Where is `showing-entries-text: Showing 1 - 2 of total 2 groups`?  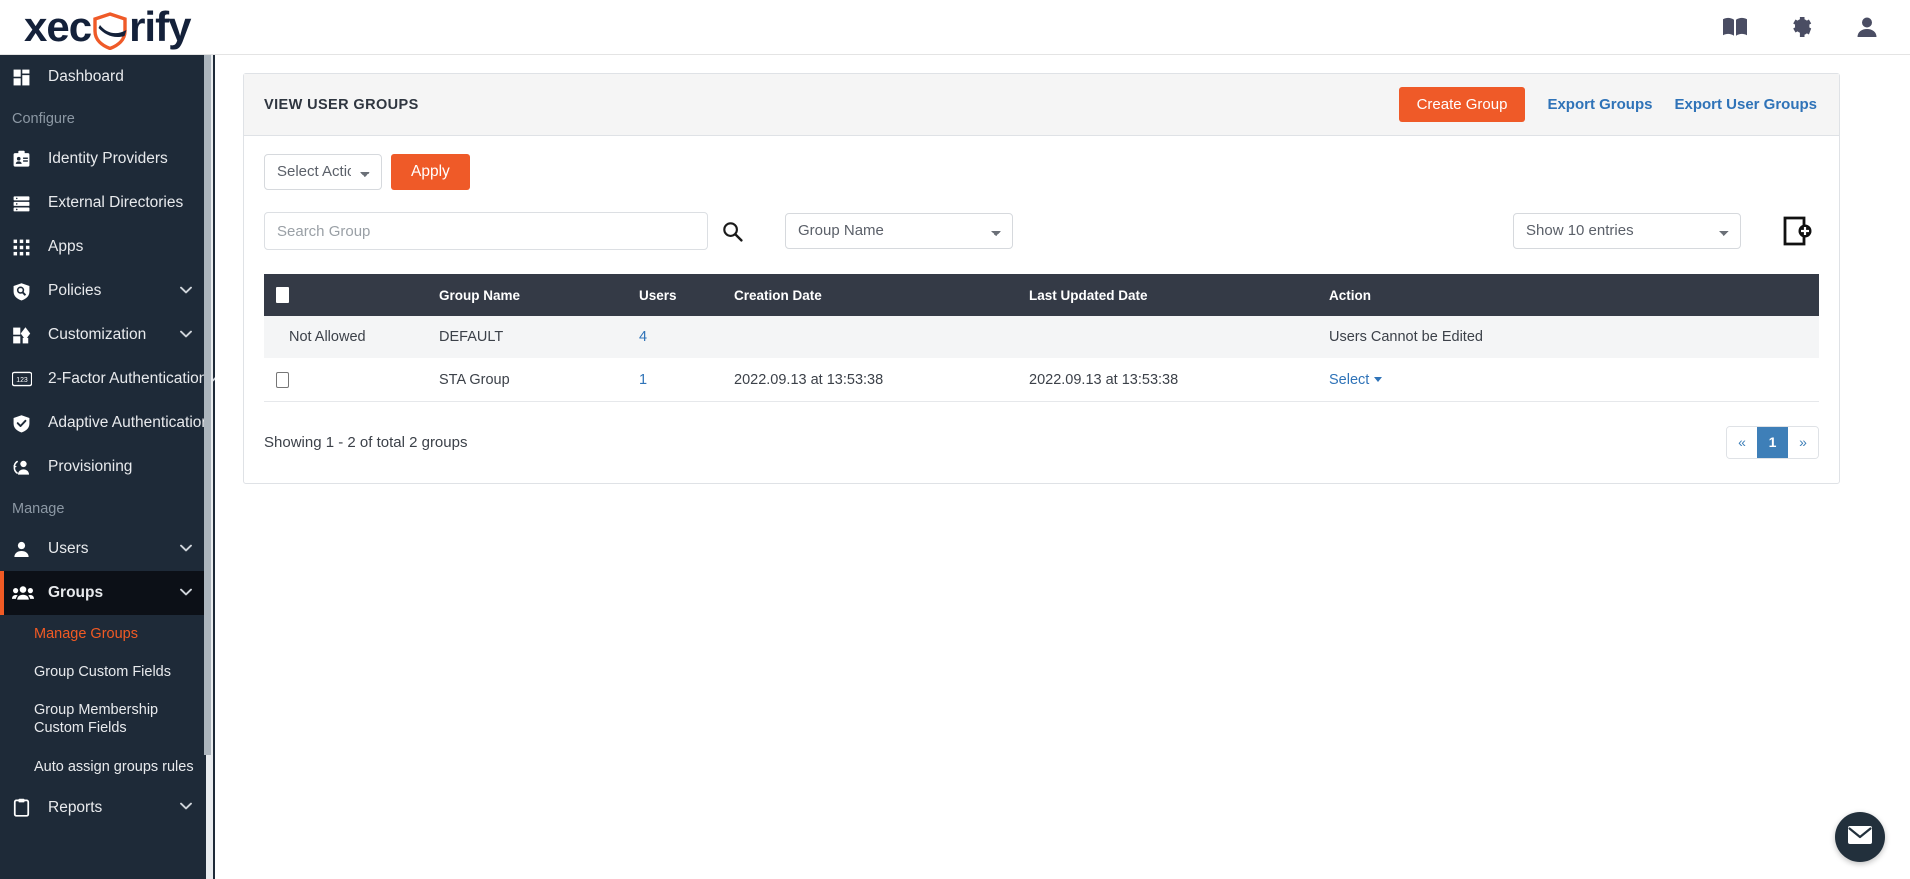
showing-entries-text: Showing 1 - 2 of total 2 groups is located at coordinates (366, 442).